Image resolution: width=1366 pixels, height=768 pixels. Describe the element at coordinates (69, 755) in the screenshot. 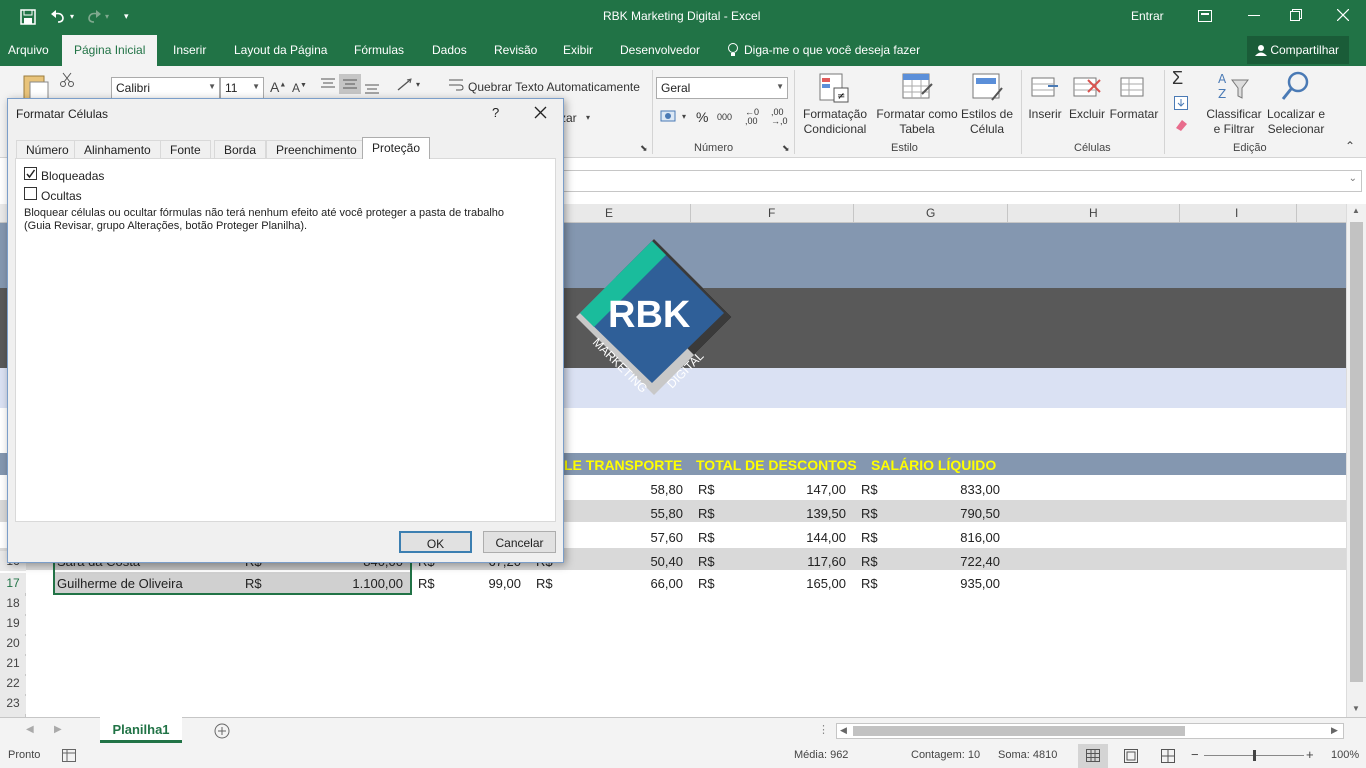

I see `macro-record-icon` at that location.